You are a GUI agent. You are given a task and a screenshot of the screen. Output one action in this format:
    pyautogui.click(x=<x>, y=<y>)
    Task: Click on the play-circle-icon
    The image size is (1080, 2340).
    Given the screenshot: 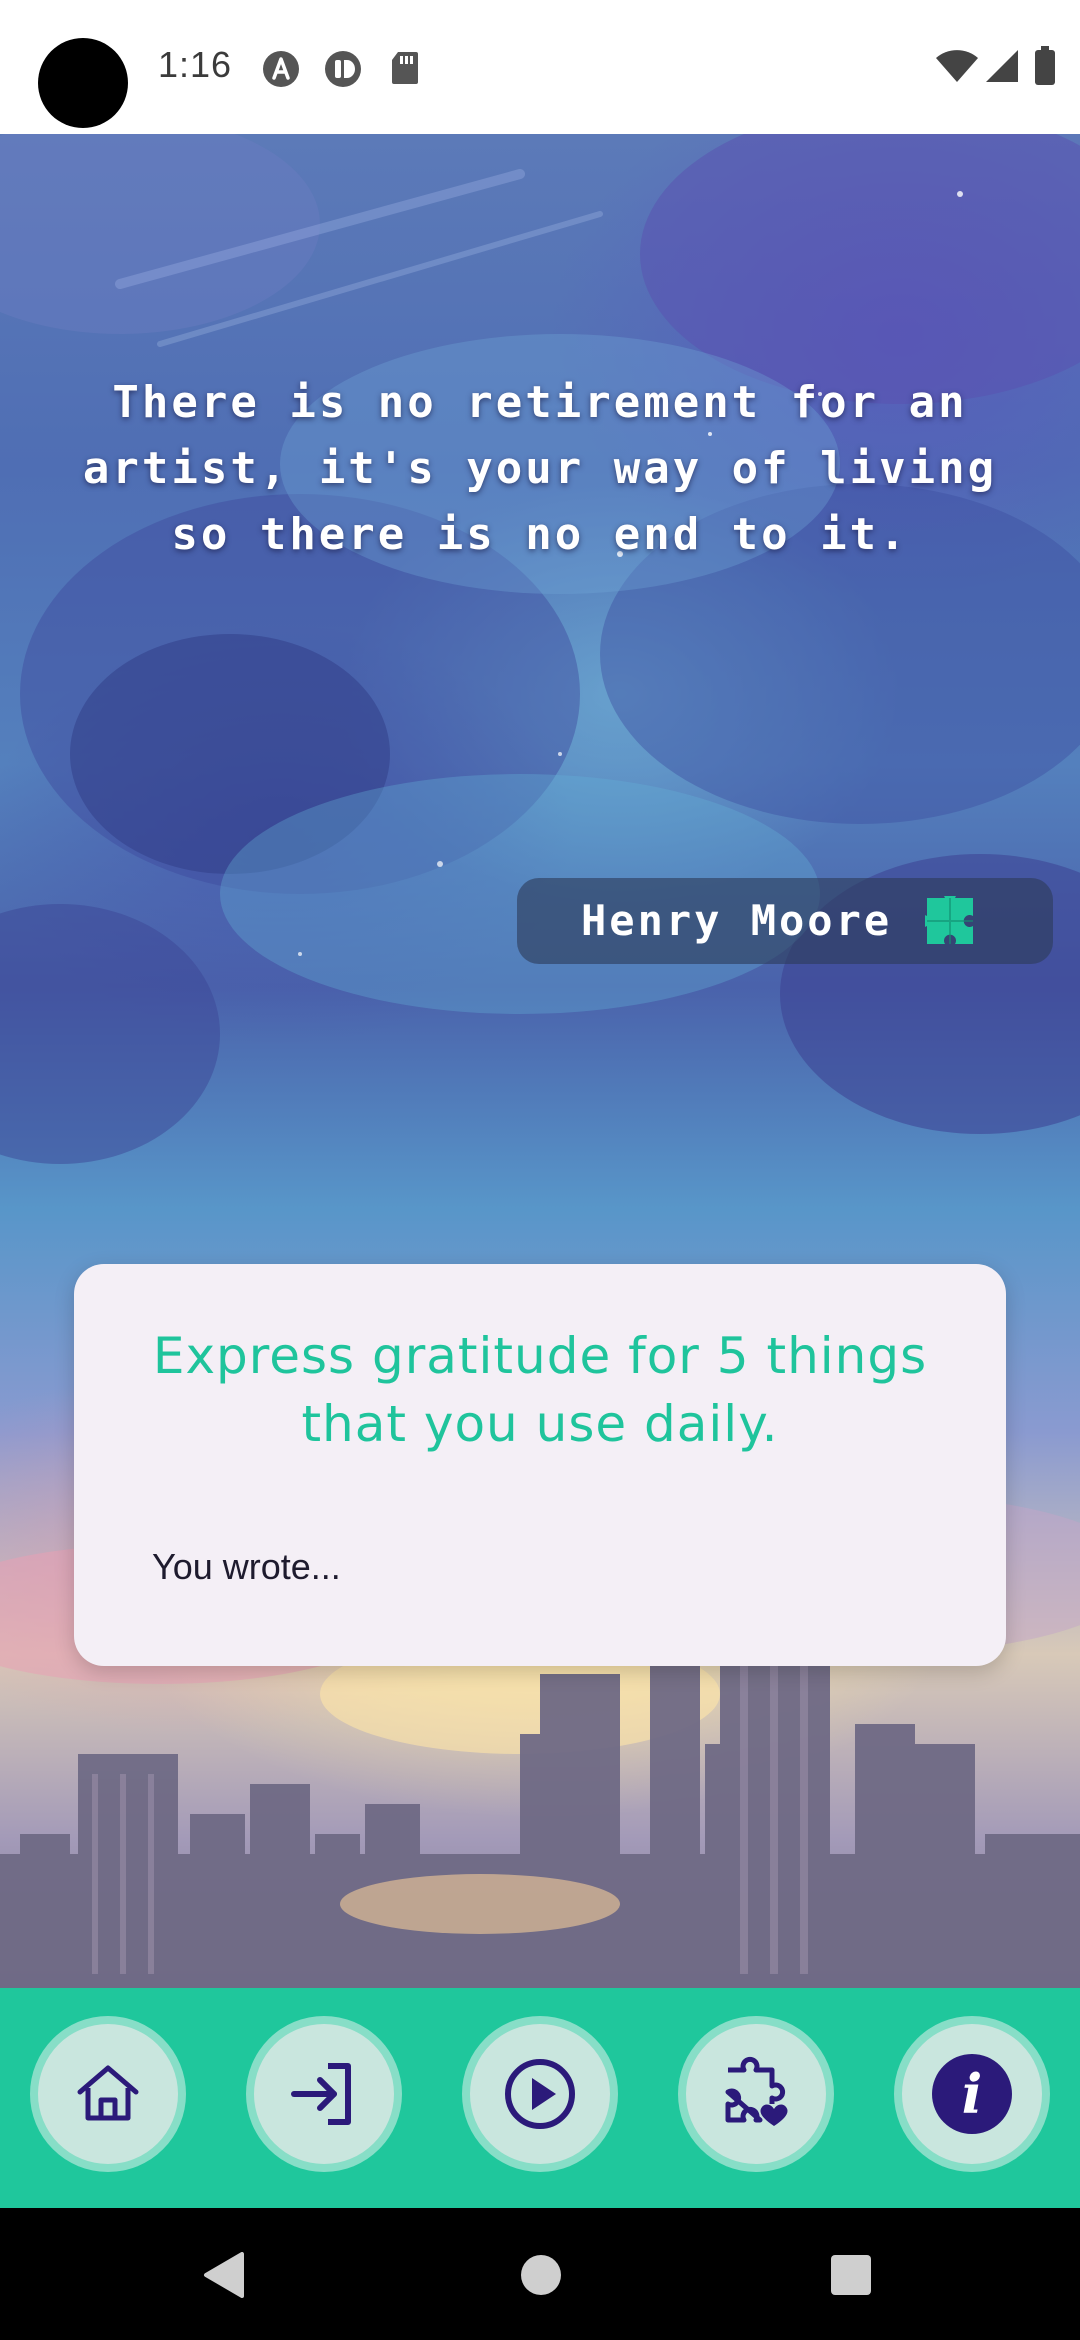 What is the action you would take?
    pyautogui.click(x=540, y=2094)
    